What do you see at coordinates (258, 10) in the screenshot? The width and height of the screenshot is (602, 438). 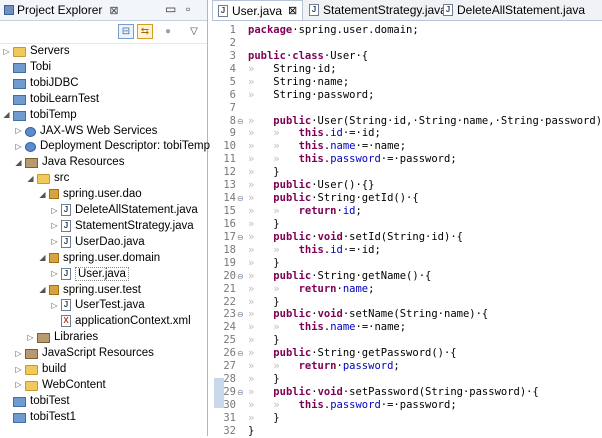 I see `editor-tab: J User.java ⊠` at bounding box center [258, 10].